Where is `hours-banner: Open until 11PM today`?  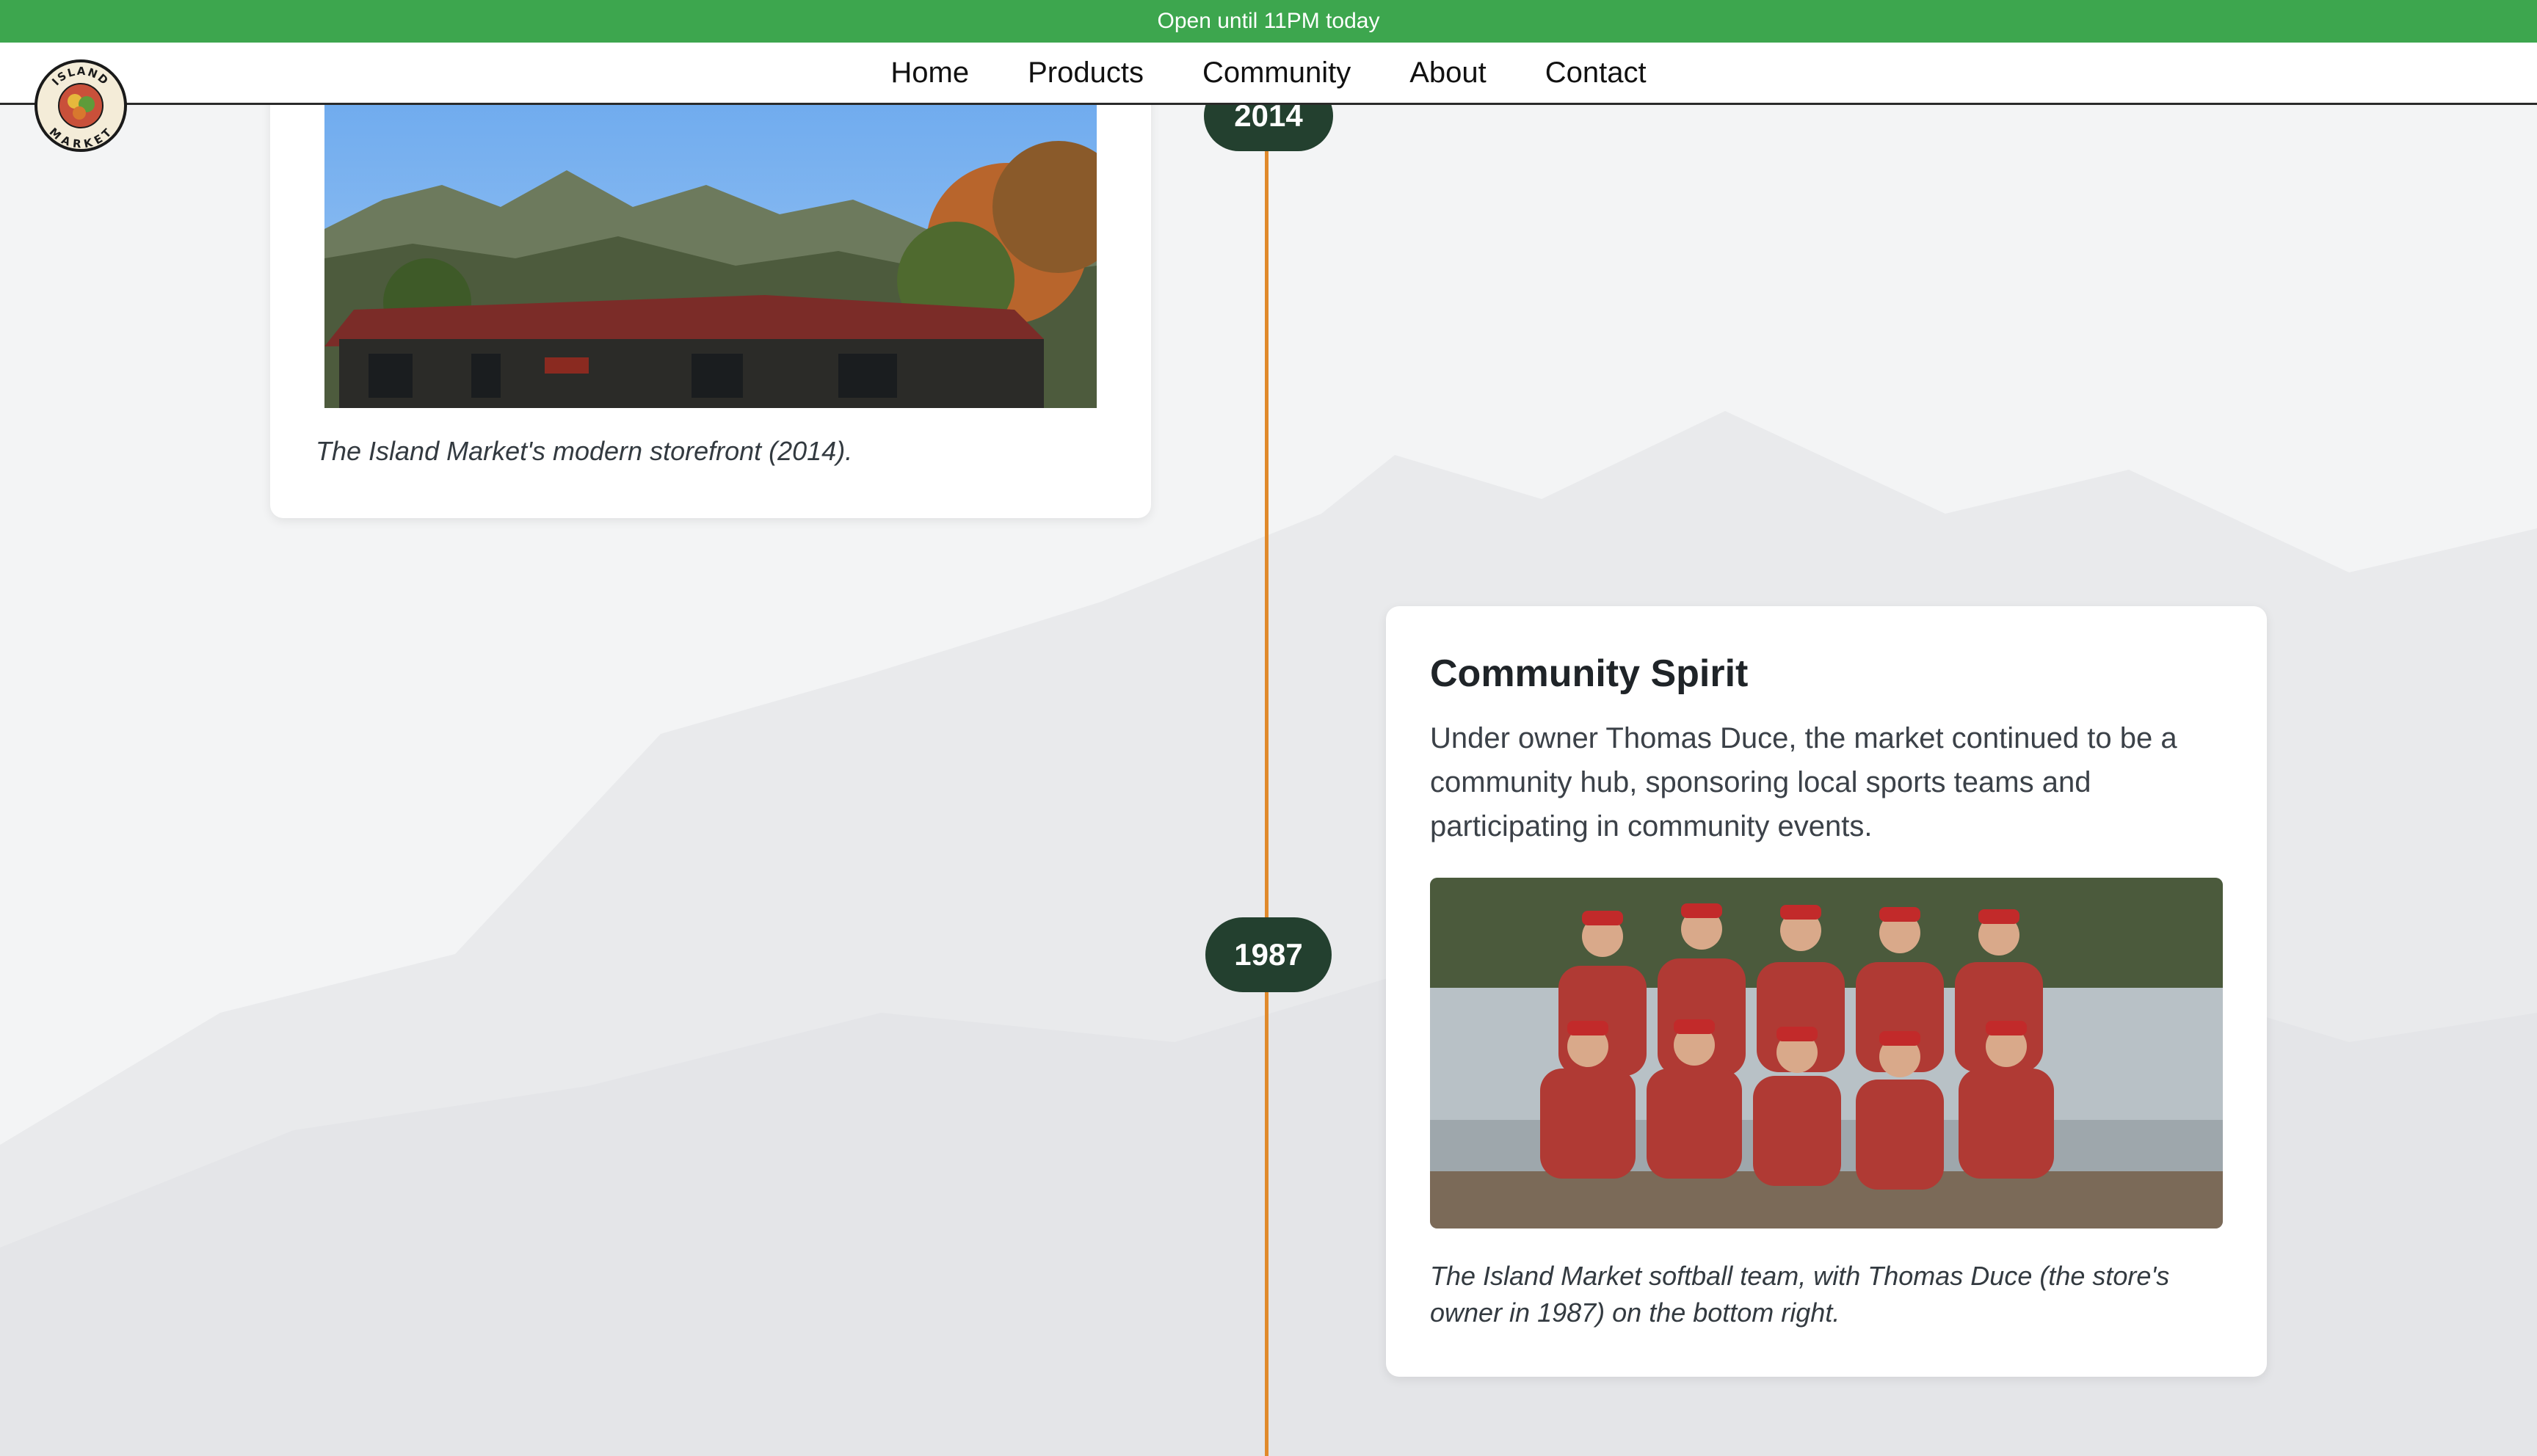
hours-banner: Open until 11PM today is located at coordinates (1268, 22).